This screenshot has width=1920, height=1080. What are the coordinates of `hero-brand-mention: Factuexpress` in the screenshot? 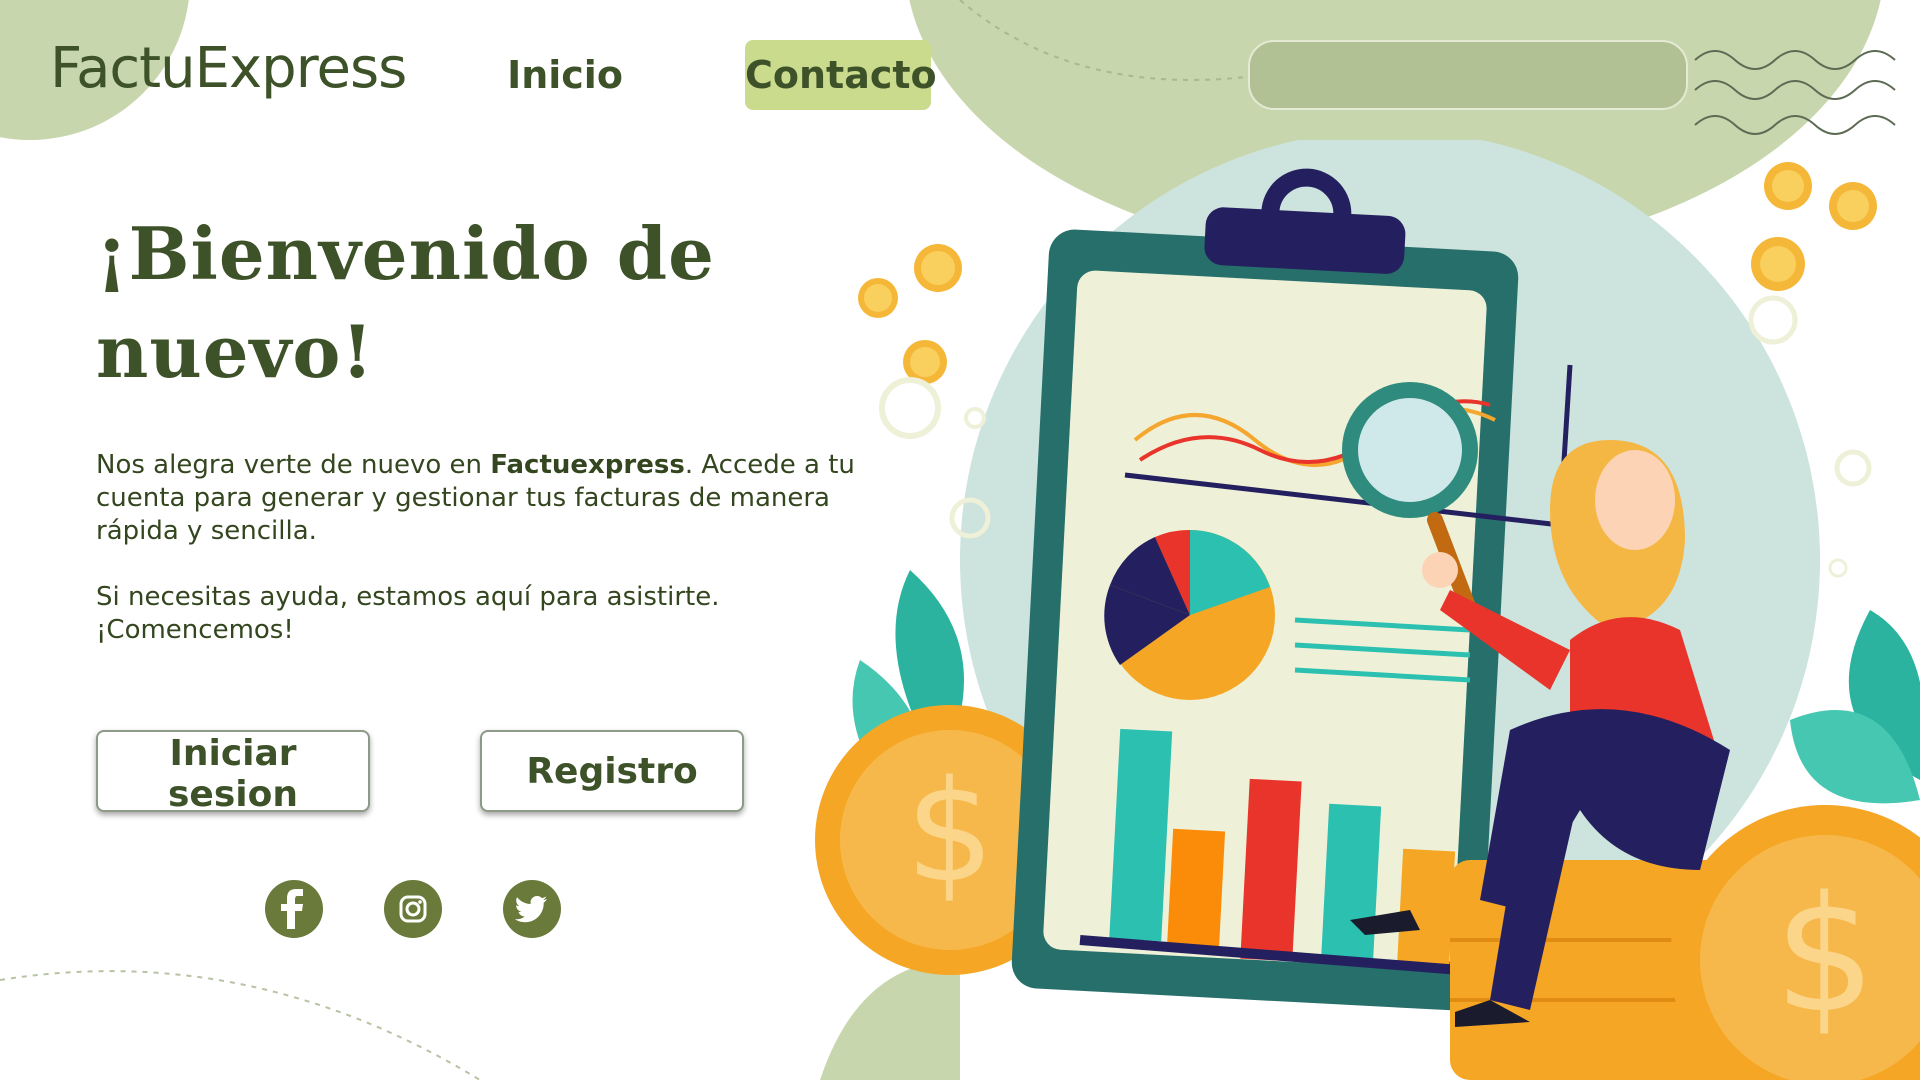 It's located at (587, 465).